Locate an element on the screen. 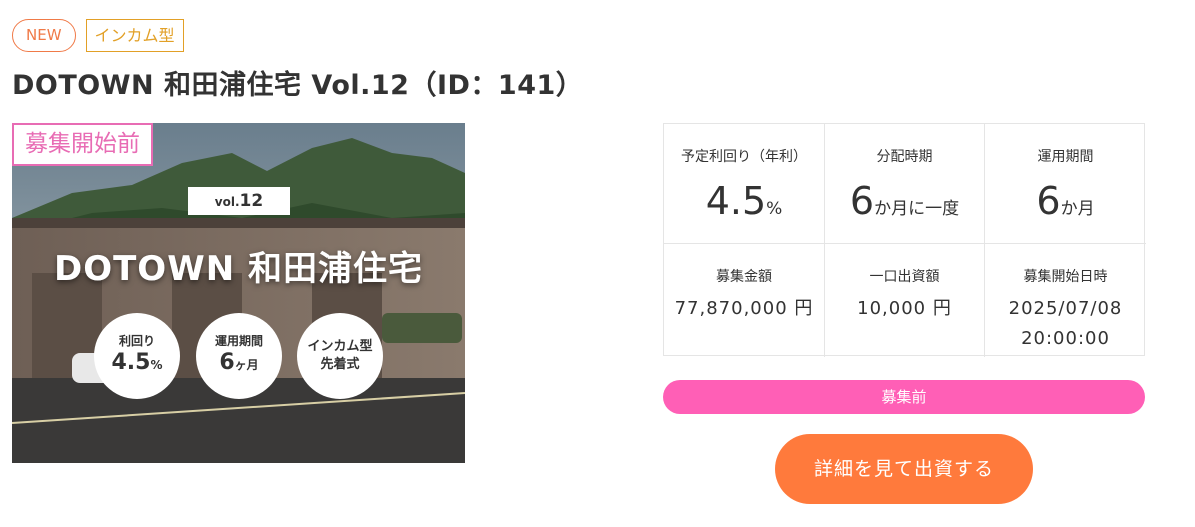 The width and height of the screenshot is (1195, 527). hero-property-name: DOTOWN 和田浦住宅 is located at coordinates (238, 269).